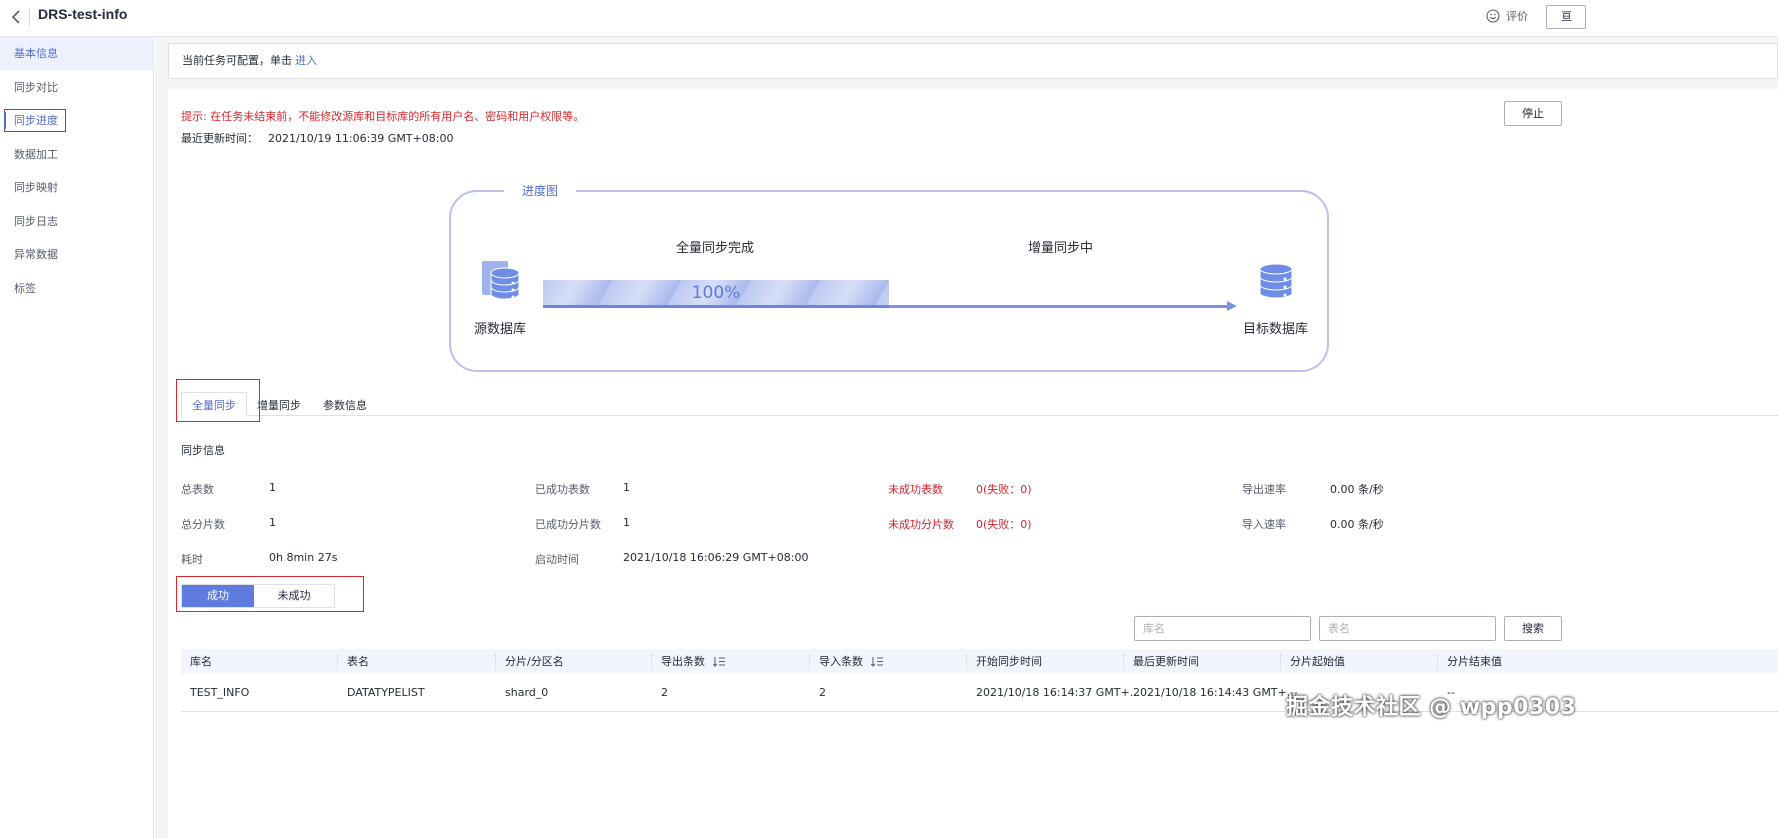 This screenshot has width=1778, height=838. What do you see at coordinates (1264, 524) in the screenshot?
I see `stat-label: 导入速率` at bounding box center [1264, 524].